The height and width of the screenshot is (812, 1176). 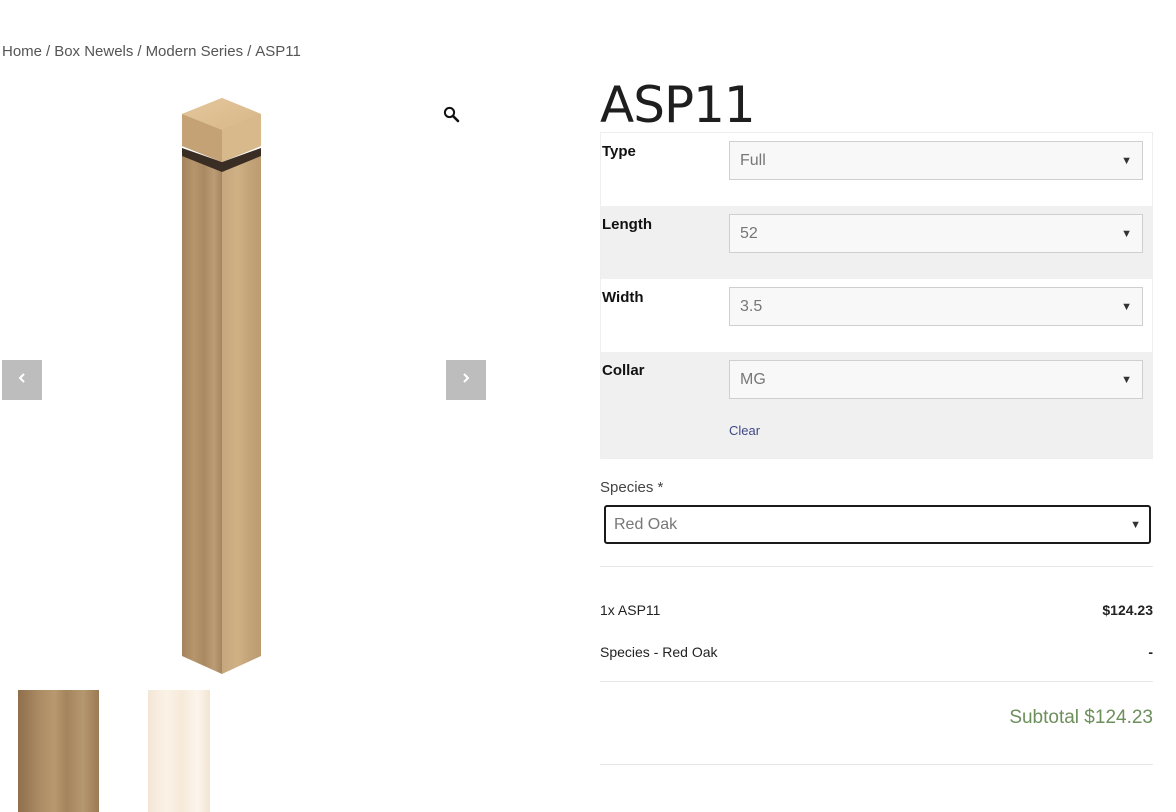 What do you see at coordinates (1081, 717) in the screenshot?
I see `subtotal: Subtotal $124.23` at bounding box center [1081, 717].